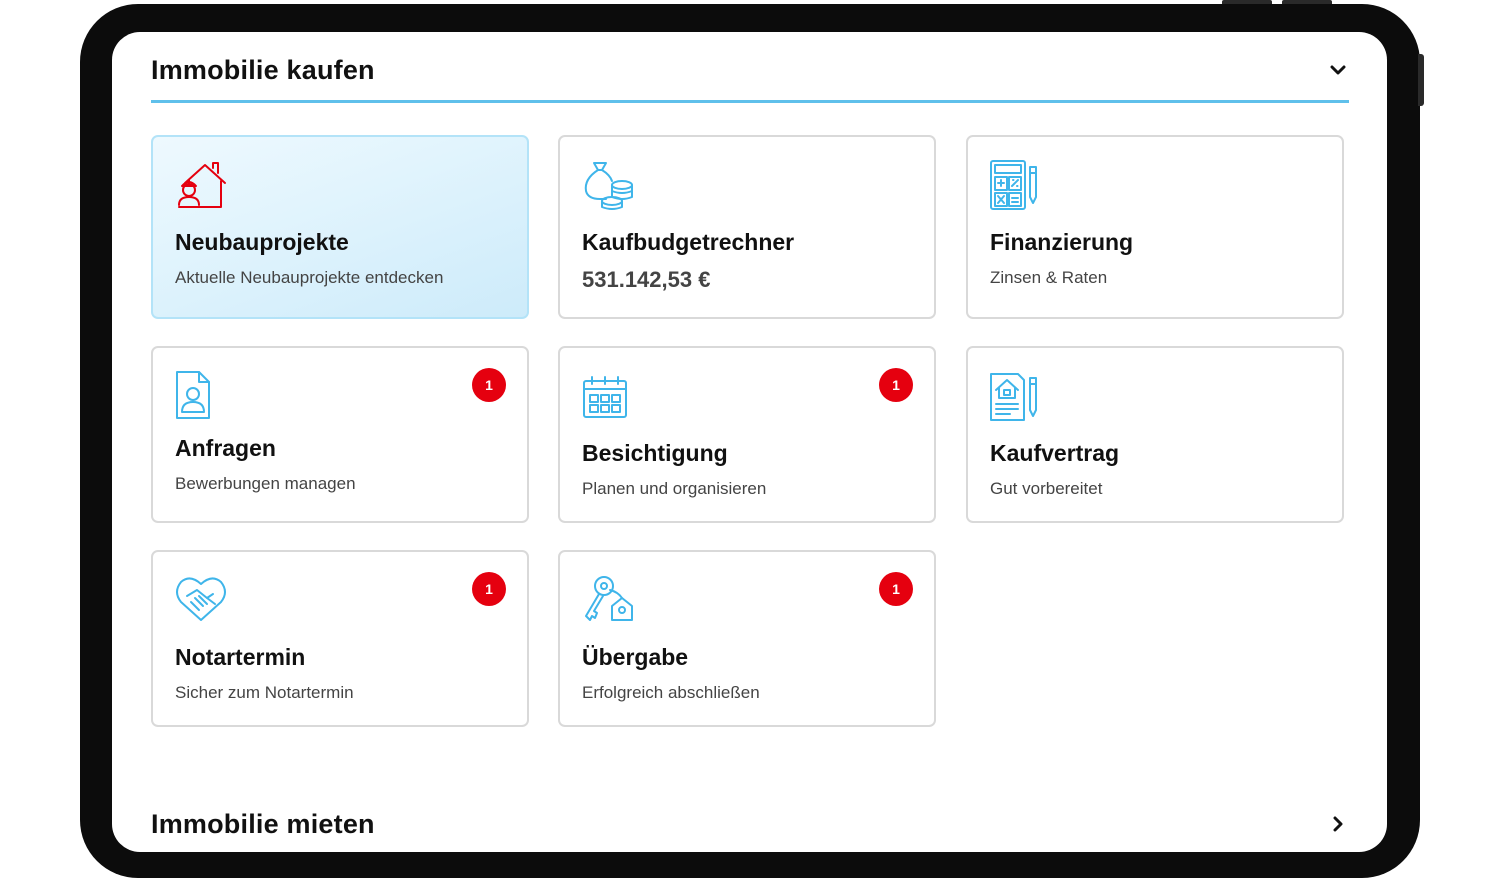 This screenshot has height=880, width=1503. What do you see at coordinates (1055, 453) in the screenshot?
I see `tile-title: Kaufvertrag` at bounding box center [1055, 453].